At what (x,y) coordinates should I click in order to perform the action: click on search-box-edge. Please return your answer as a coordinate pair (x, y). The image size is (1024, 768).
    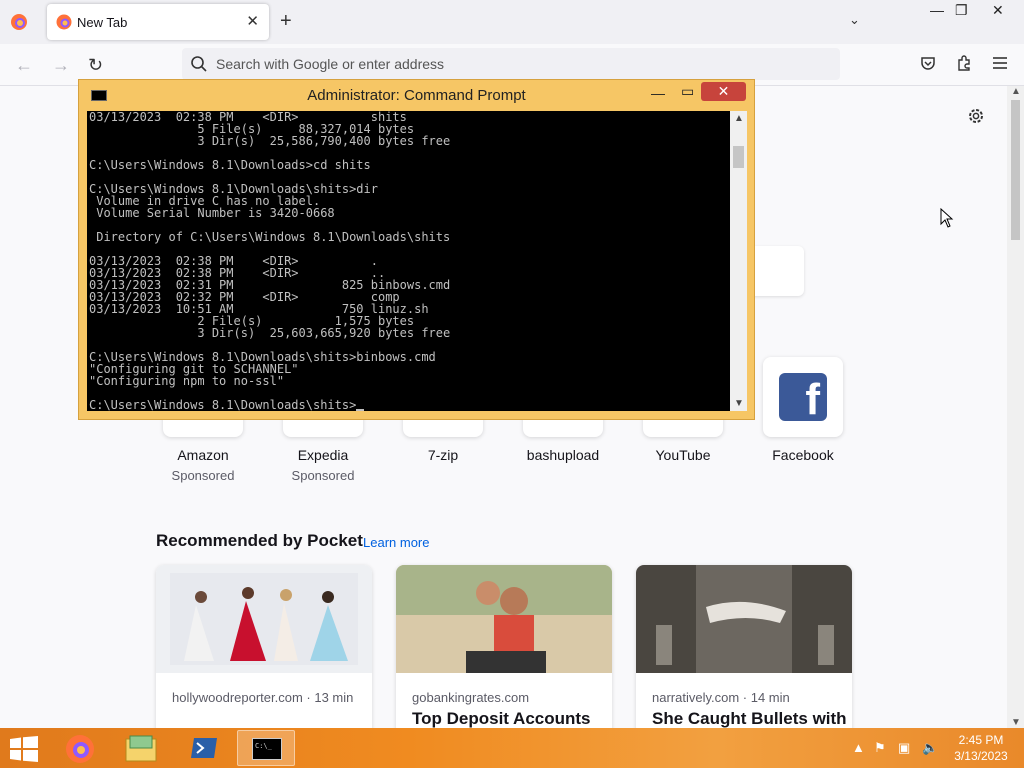
    Looking at the image, I should click on (778, 271).